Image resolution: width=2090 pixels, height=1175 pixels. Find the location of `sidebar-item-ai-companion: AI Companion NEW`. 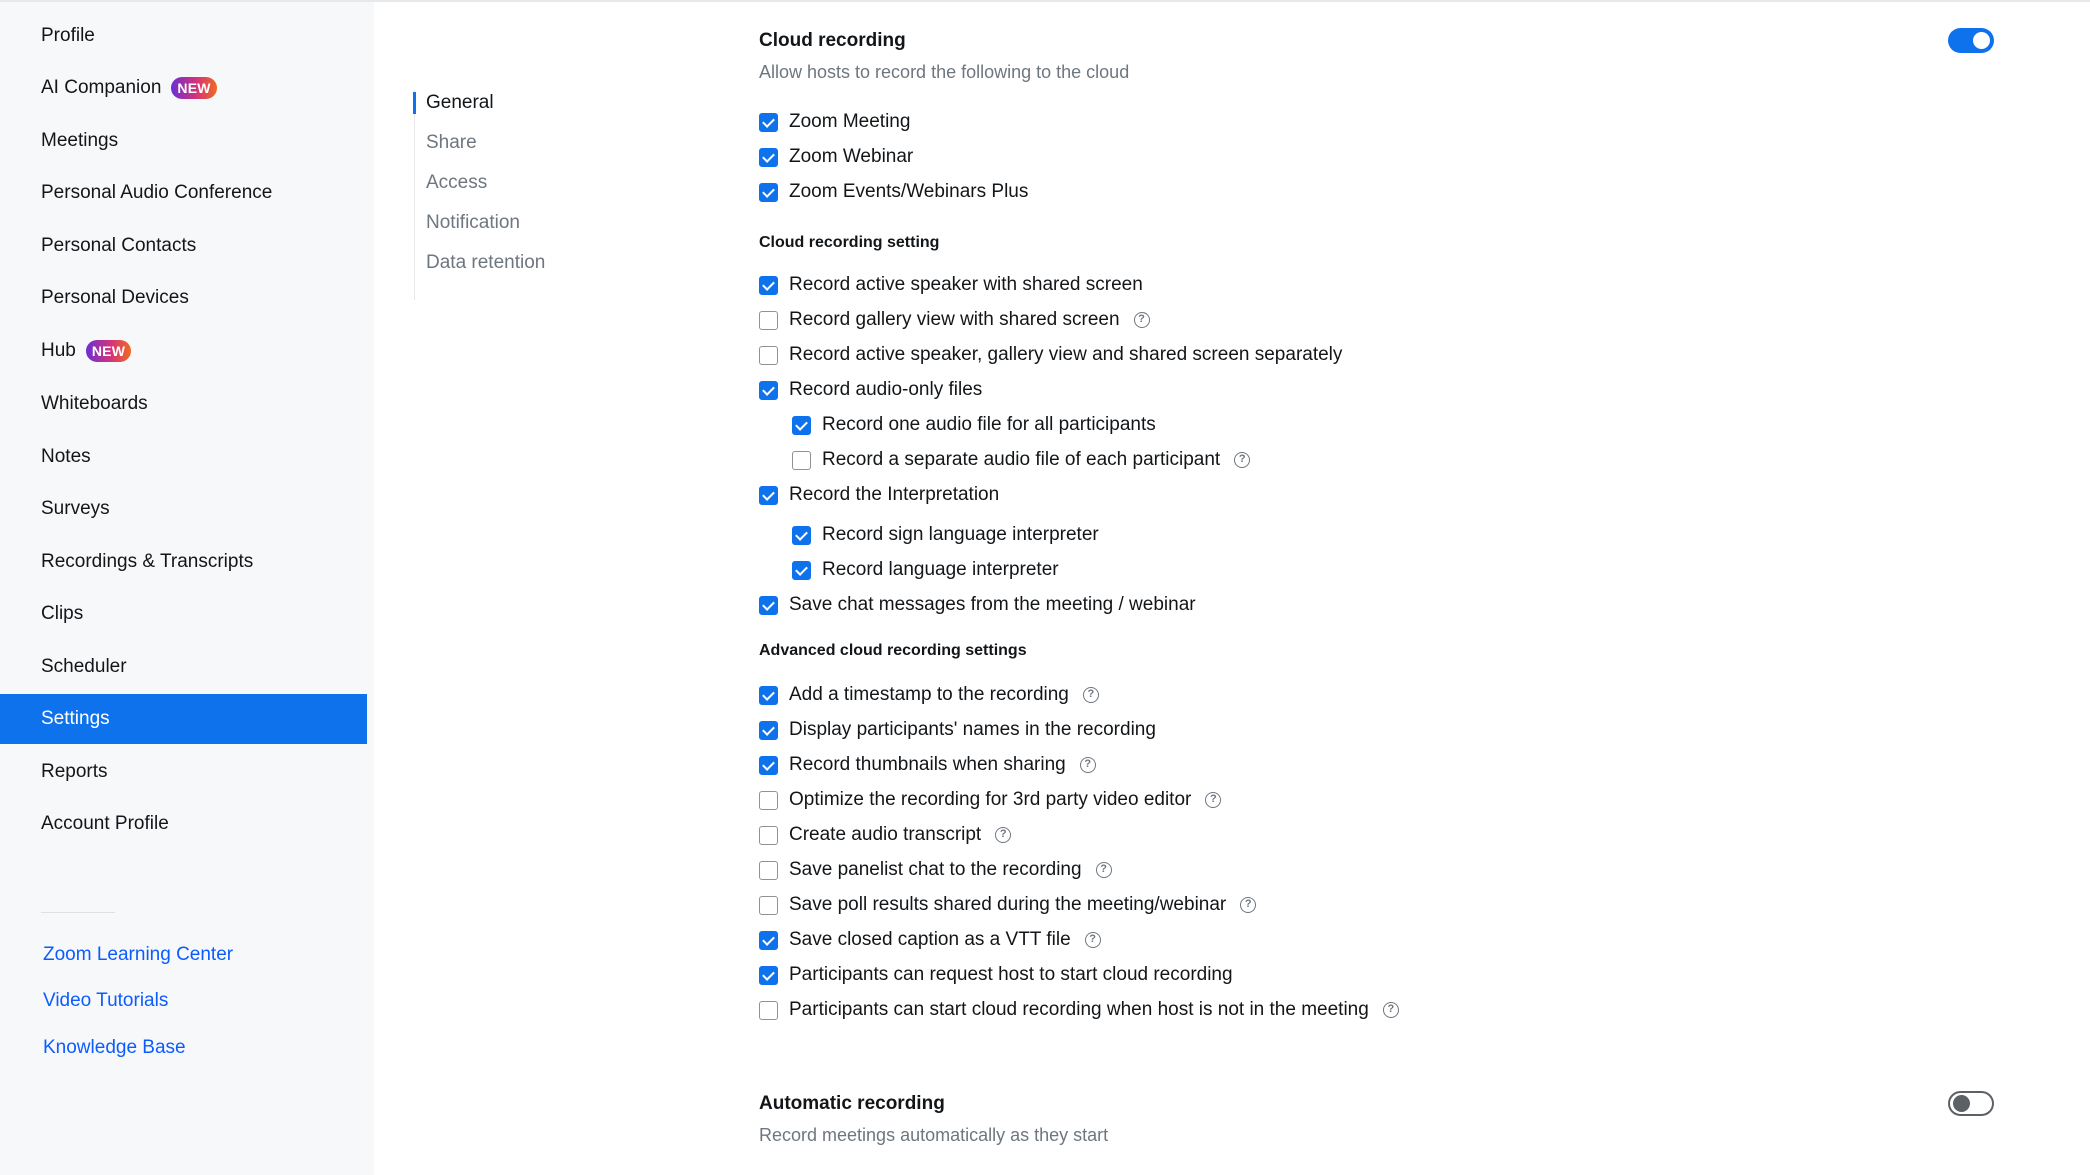

sidebar-item-ai-companion: AI Companion NEW is located at coordinates (183, 88).